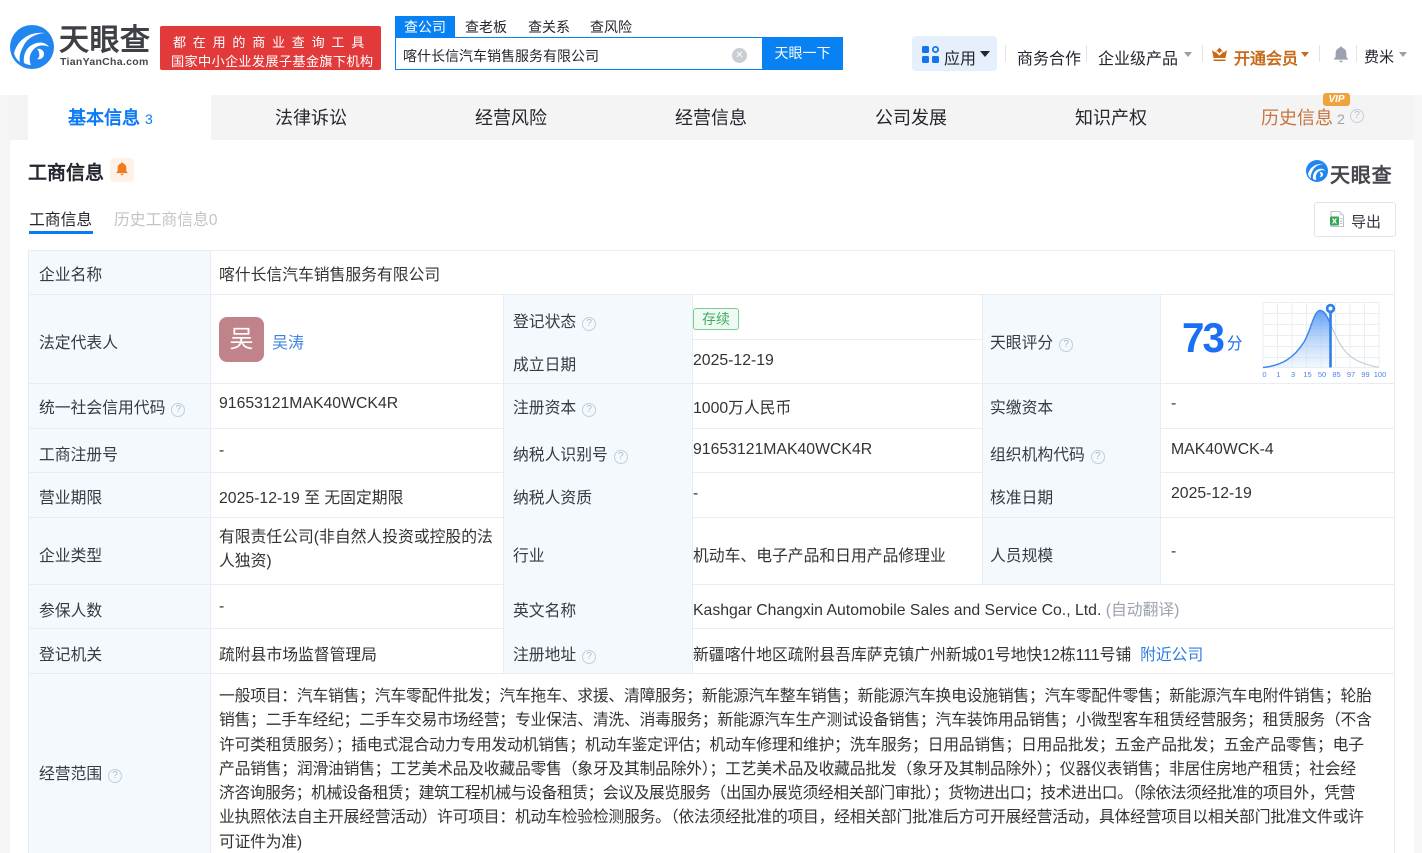  Describe the element at coordinates (1380, 374) in the screenshot. I see `svg-text: 100` at that location.